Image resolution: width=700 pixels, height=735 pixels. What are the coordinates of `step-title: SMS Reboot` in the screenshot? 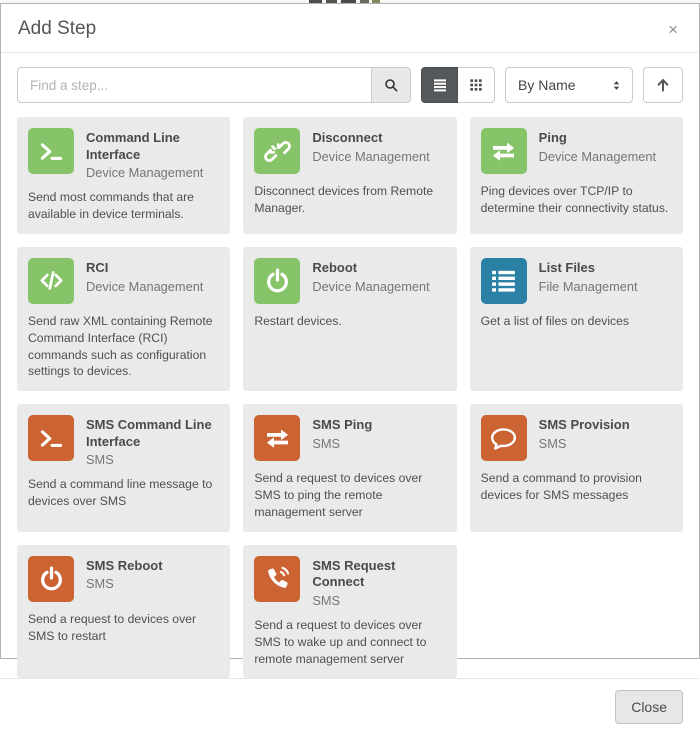 It's located at (124, 565).